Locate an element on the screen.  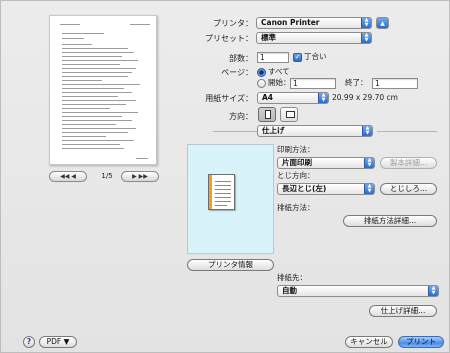
preset-label: プリセット： is located at coordinates (229, 38).